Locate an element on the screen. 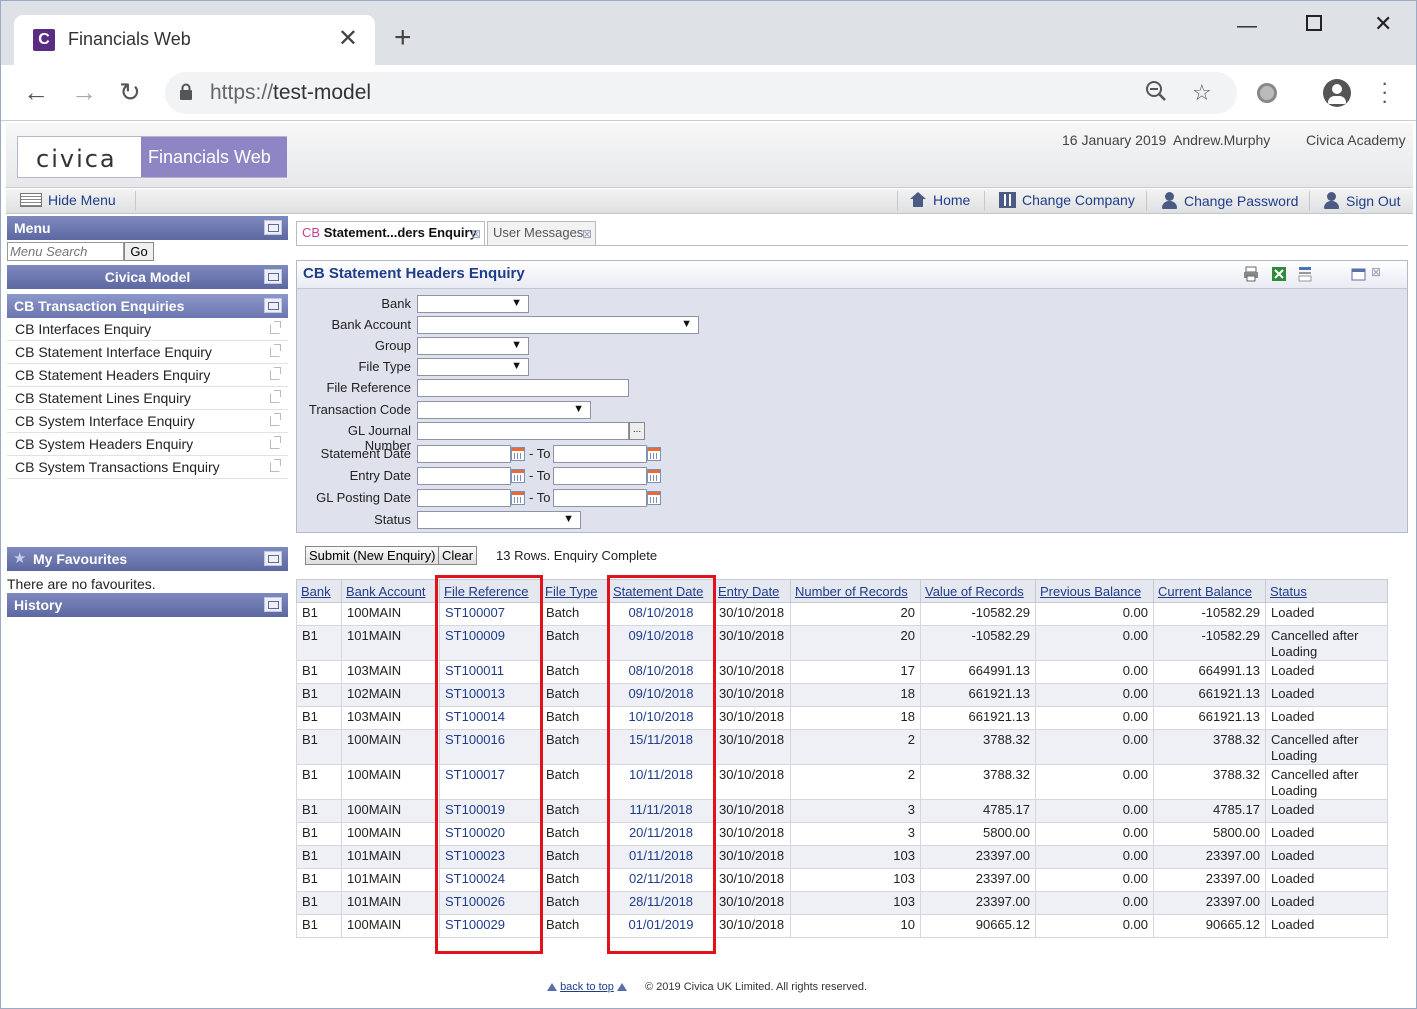  window-icon is located at coordinates (1359, 274).